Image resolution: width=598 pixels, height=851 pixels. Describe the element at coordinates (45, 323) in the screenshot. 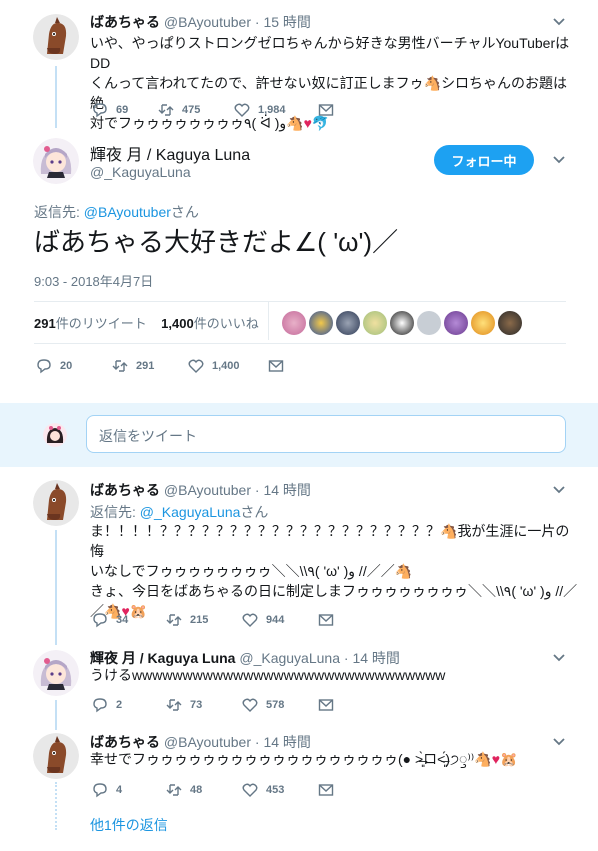

I see `retweet-total: 291` at that location.